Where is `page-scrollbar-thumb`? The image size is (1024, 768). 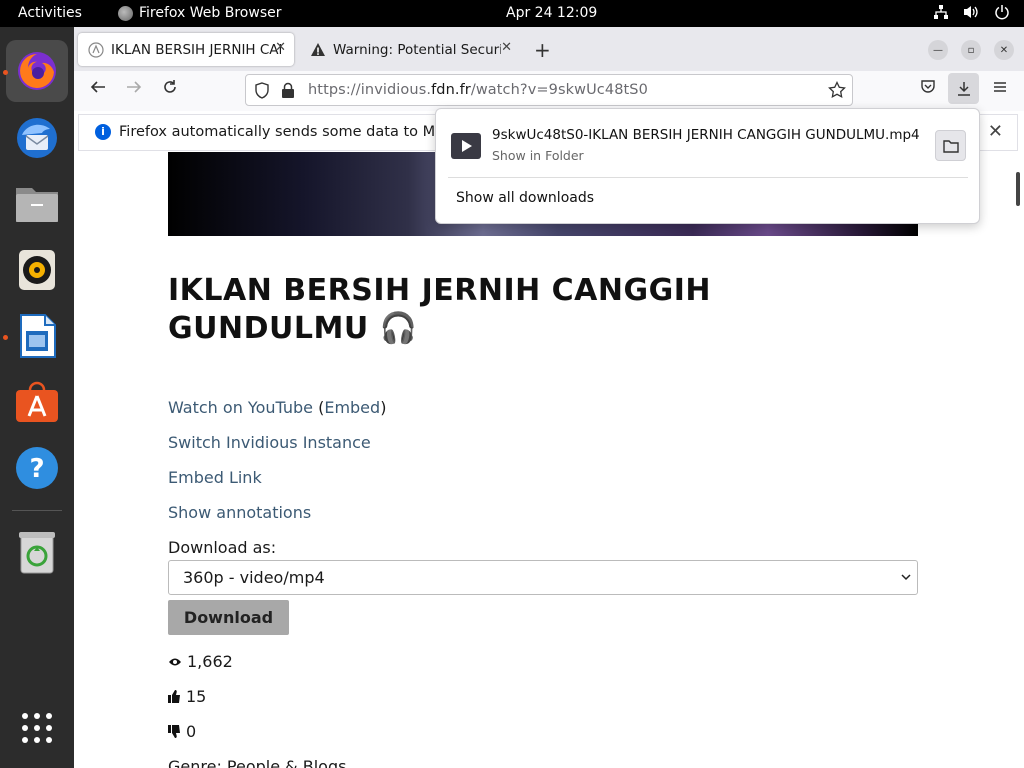
page-scrollbar-thumb is located at coordinates (1018, 189).